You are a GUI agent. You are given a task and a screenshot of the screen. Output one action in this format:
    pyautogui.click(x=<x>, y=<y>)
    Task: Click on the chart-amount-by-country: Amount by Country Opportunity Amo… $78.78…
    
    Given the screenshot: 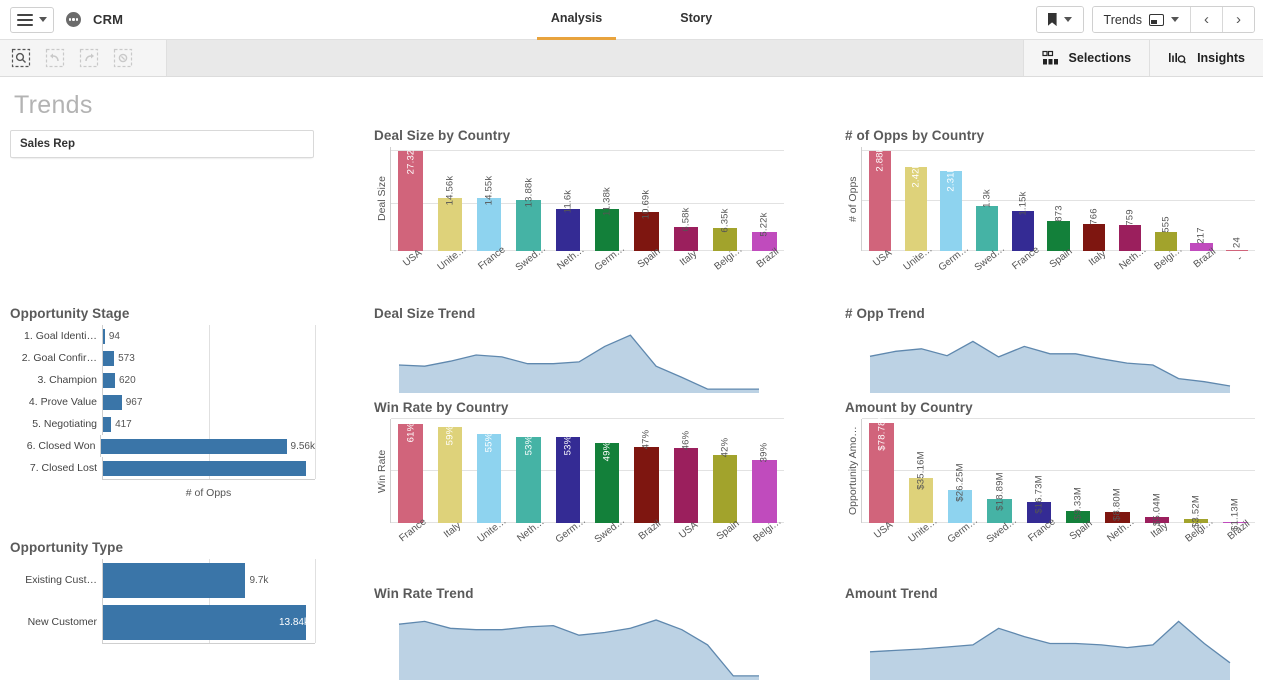 What is the action you would take?
    pyautogui.click(x=1050, y=482)
    